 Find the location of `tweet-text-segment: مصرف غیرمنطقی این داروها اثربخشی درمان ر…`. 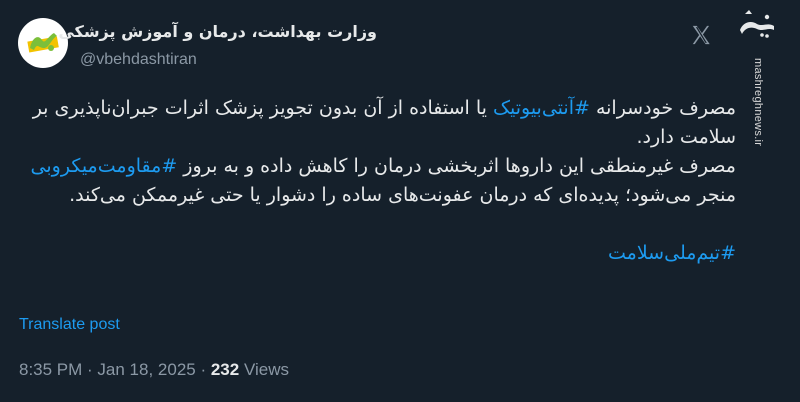

tweet-text-segment: مصرف غیرمنطقی این داروها اثربخشی درمان ر… is located at coordinates (456, 166).